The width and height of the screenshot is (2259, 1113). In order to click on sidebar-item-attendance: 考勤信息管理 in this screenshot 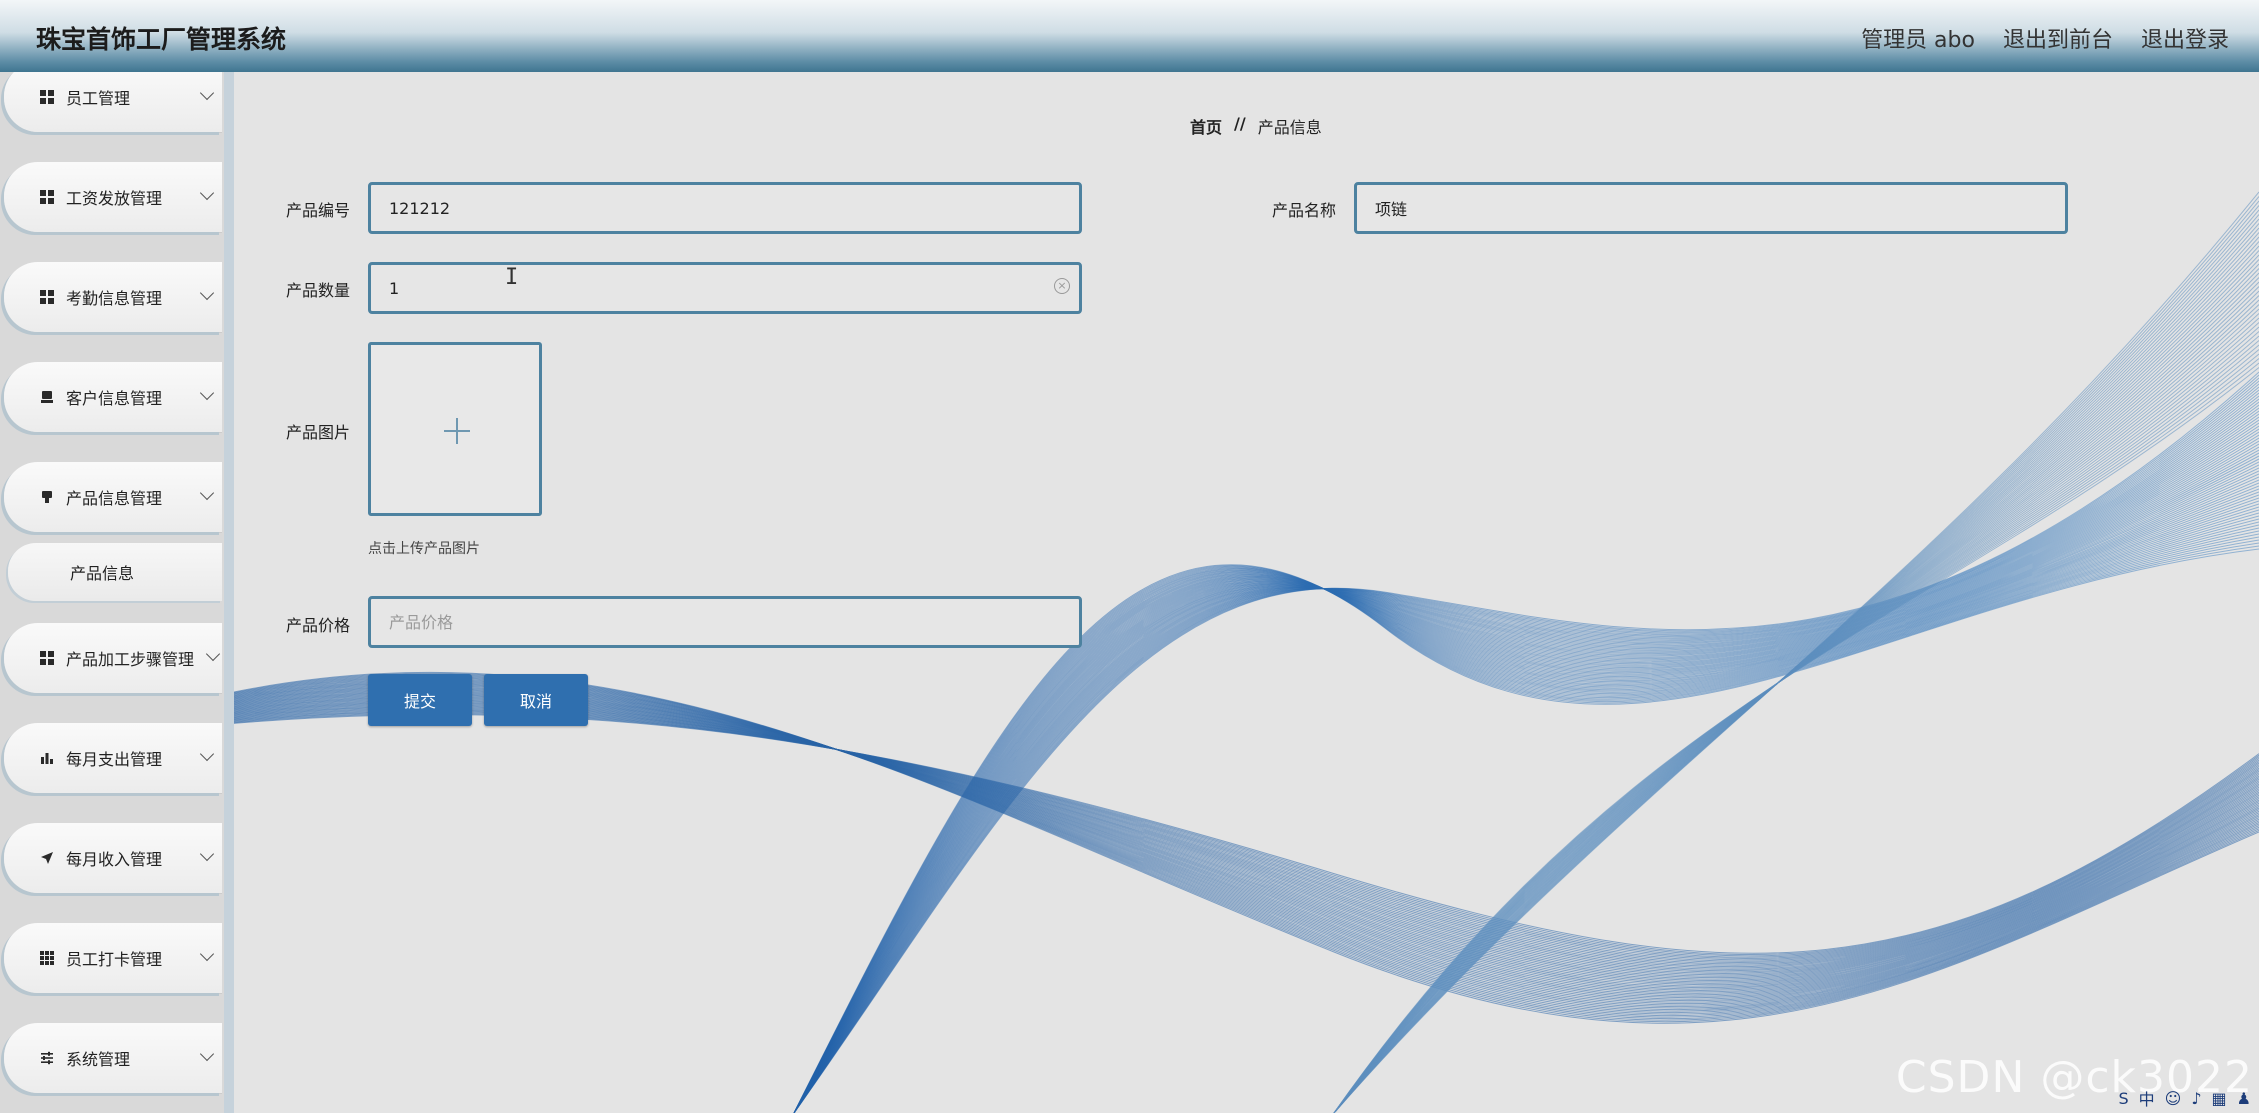, I will do `click(113, 297)`.